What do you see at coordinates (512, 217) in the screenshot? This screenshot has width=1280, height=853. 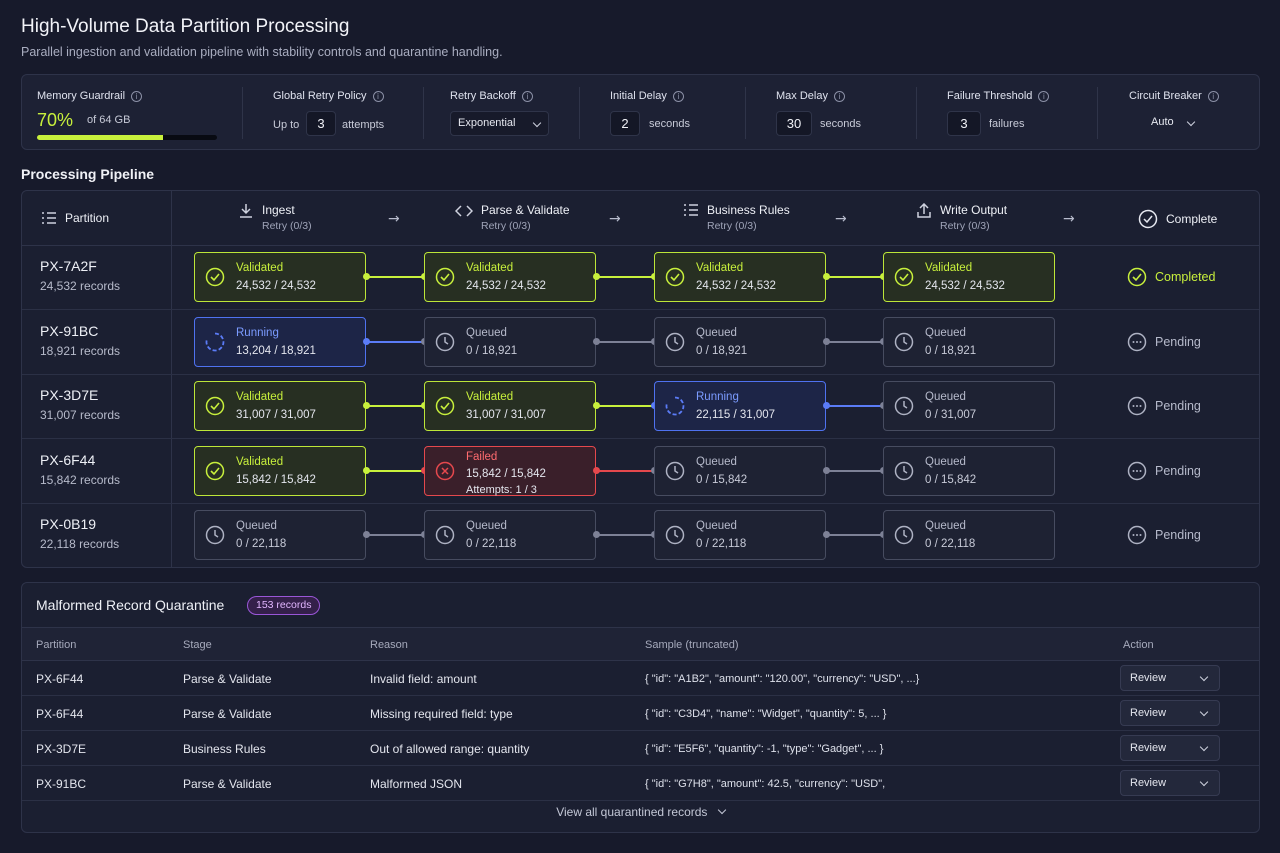 I see `stage-header-parse-validate: Parse & Validate Retry (0/3)` at bounding box center [512, 217].